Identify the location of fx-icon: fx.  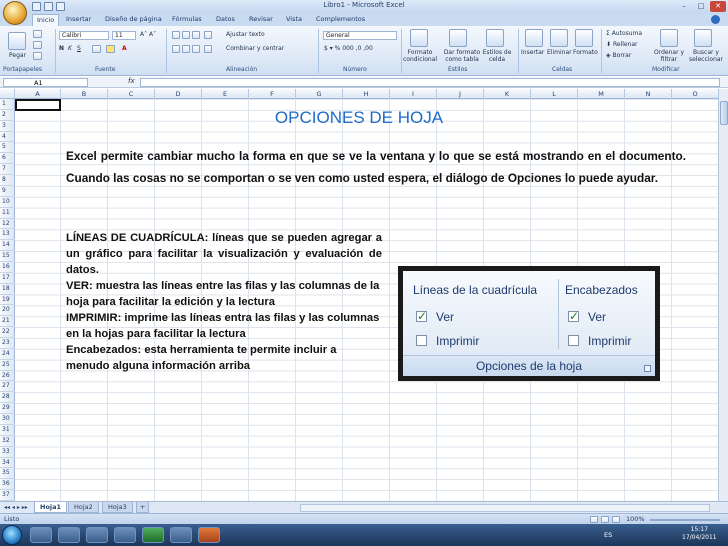
(131, 81).